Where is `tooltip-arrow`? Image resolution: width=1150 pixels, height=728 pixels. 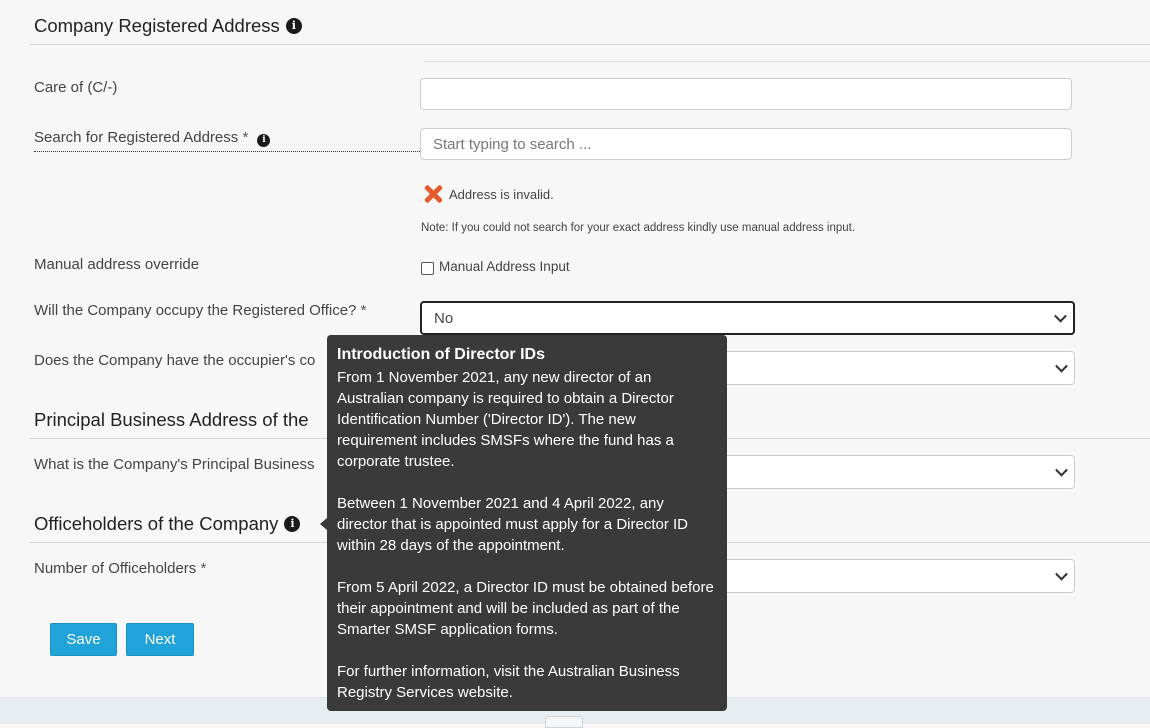 tooltip-arrow is located at coordinates (323, 524).